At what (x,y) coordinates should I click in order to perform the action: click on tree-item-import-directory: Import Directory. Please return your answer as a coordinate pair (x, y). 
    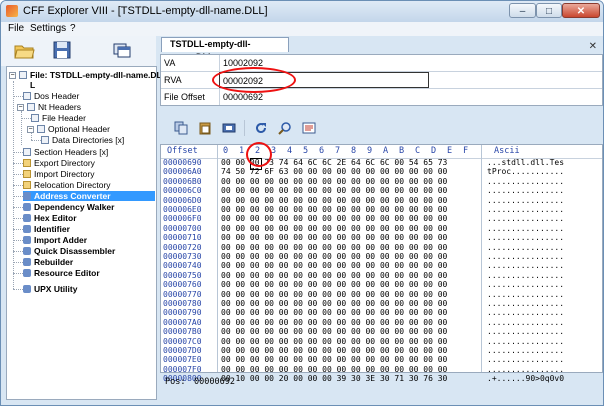
    Looking at the image, I should click on (58, 174).